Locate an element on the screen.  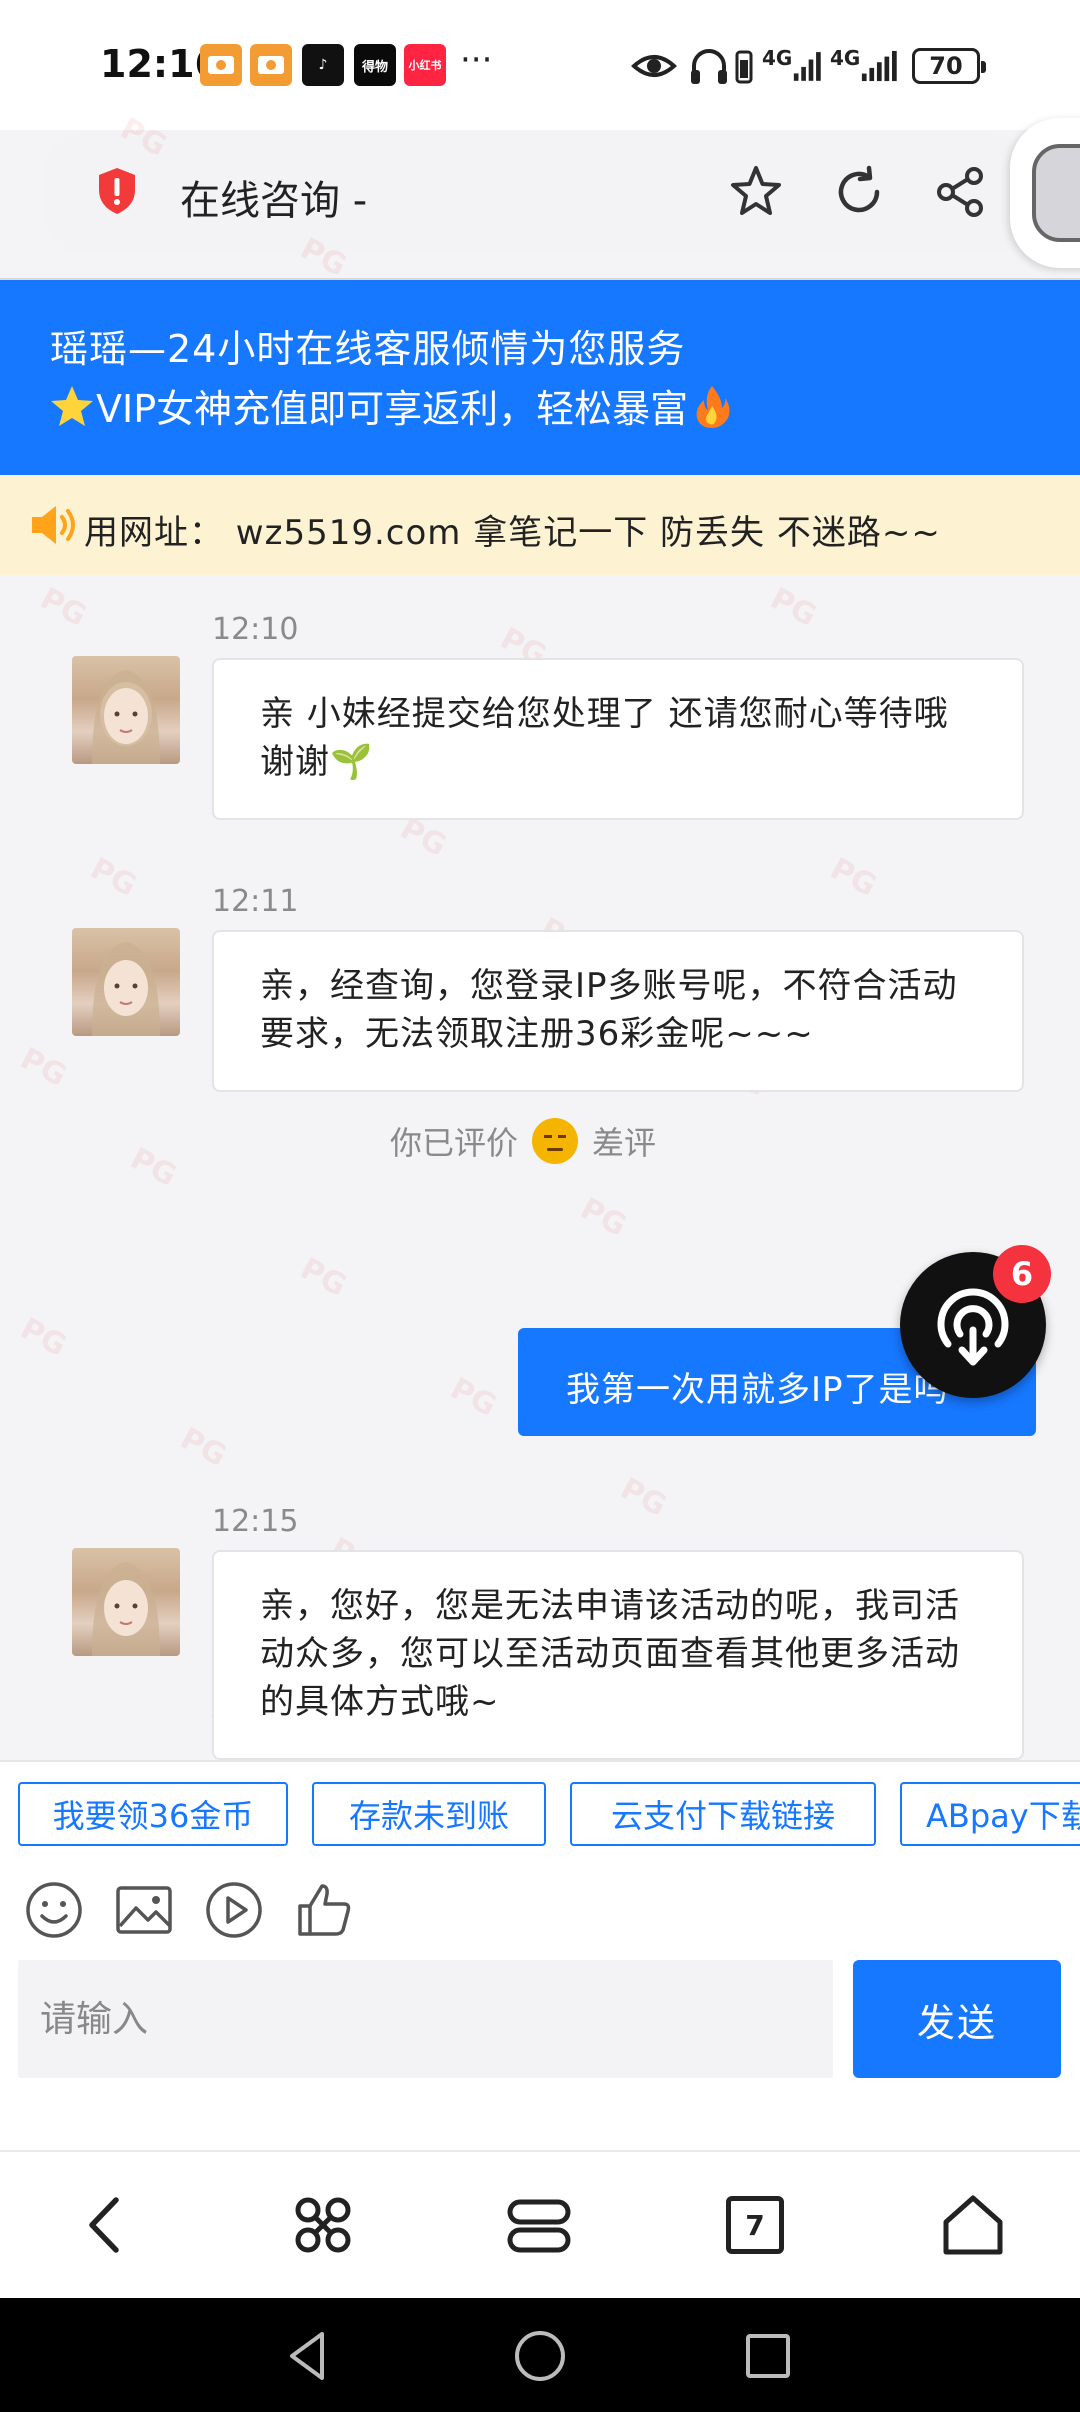
tabs-button: 7 is located at coordinates (755, 2225).